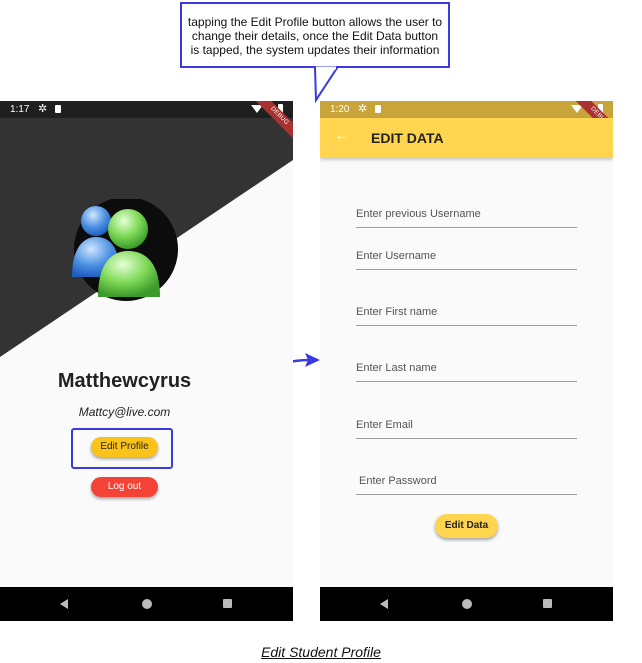 This screenshot has width=642, height=663. I want to click on username-field: Enter Username, so click(466, 257).